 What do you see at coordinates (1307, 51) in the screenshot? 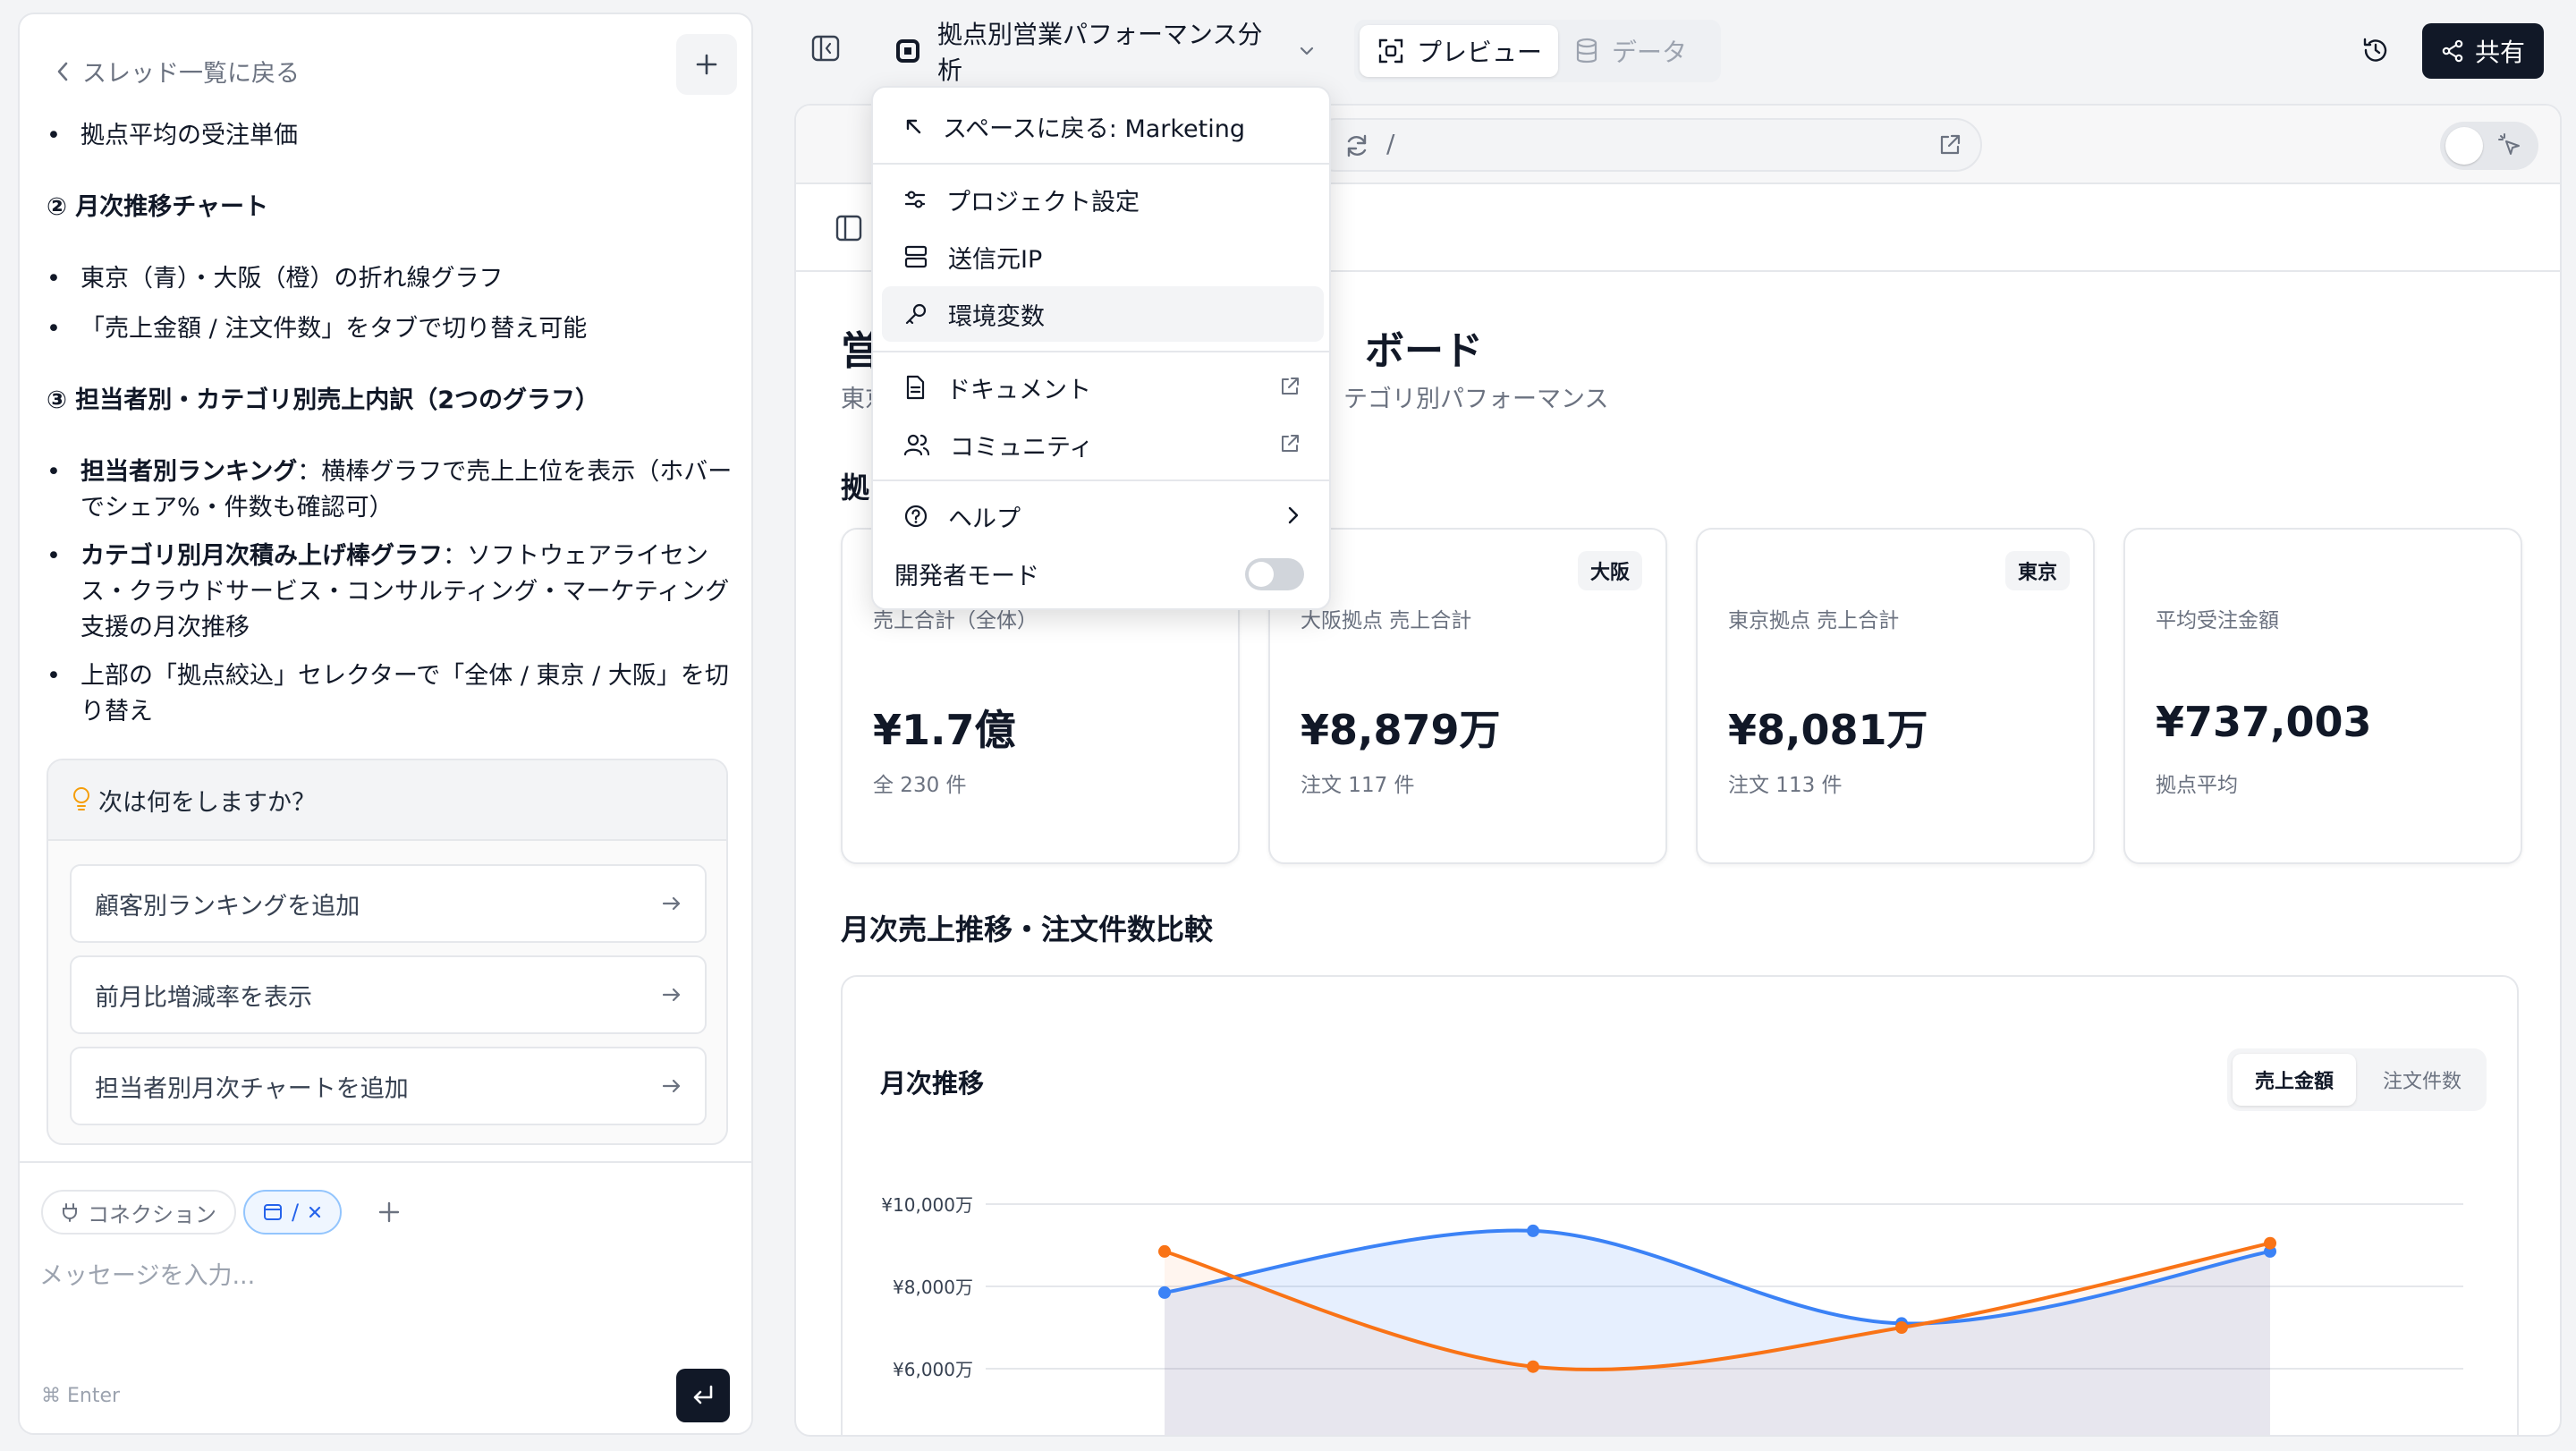
I see `chevron-down-icon` at bounding box center [1307, 51].